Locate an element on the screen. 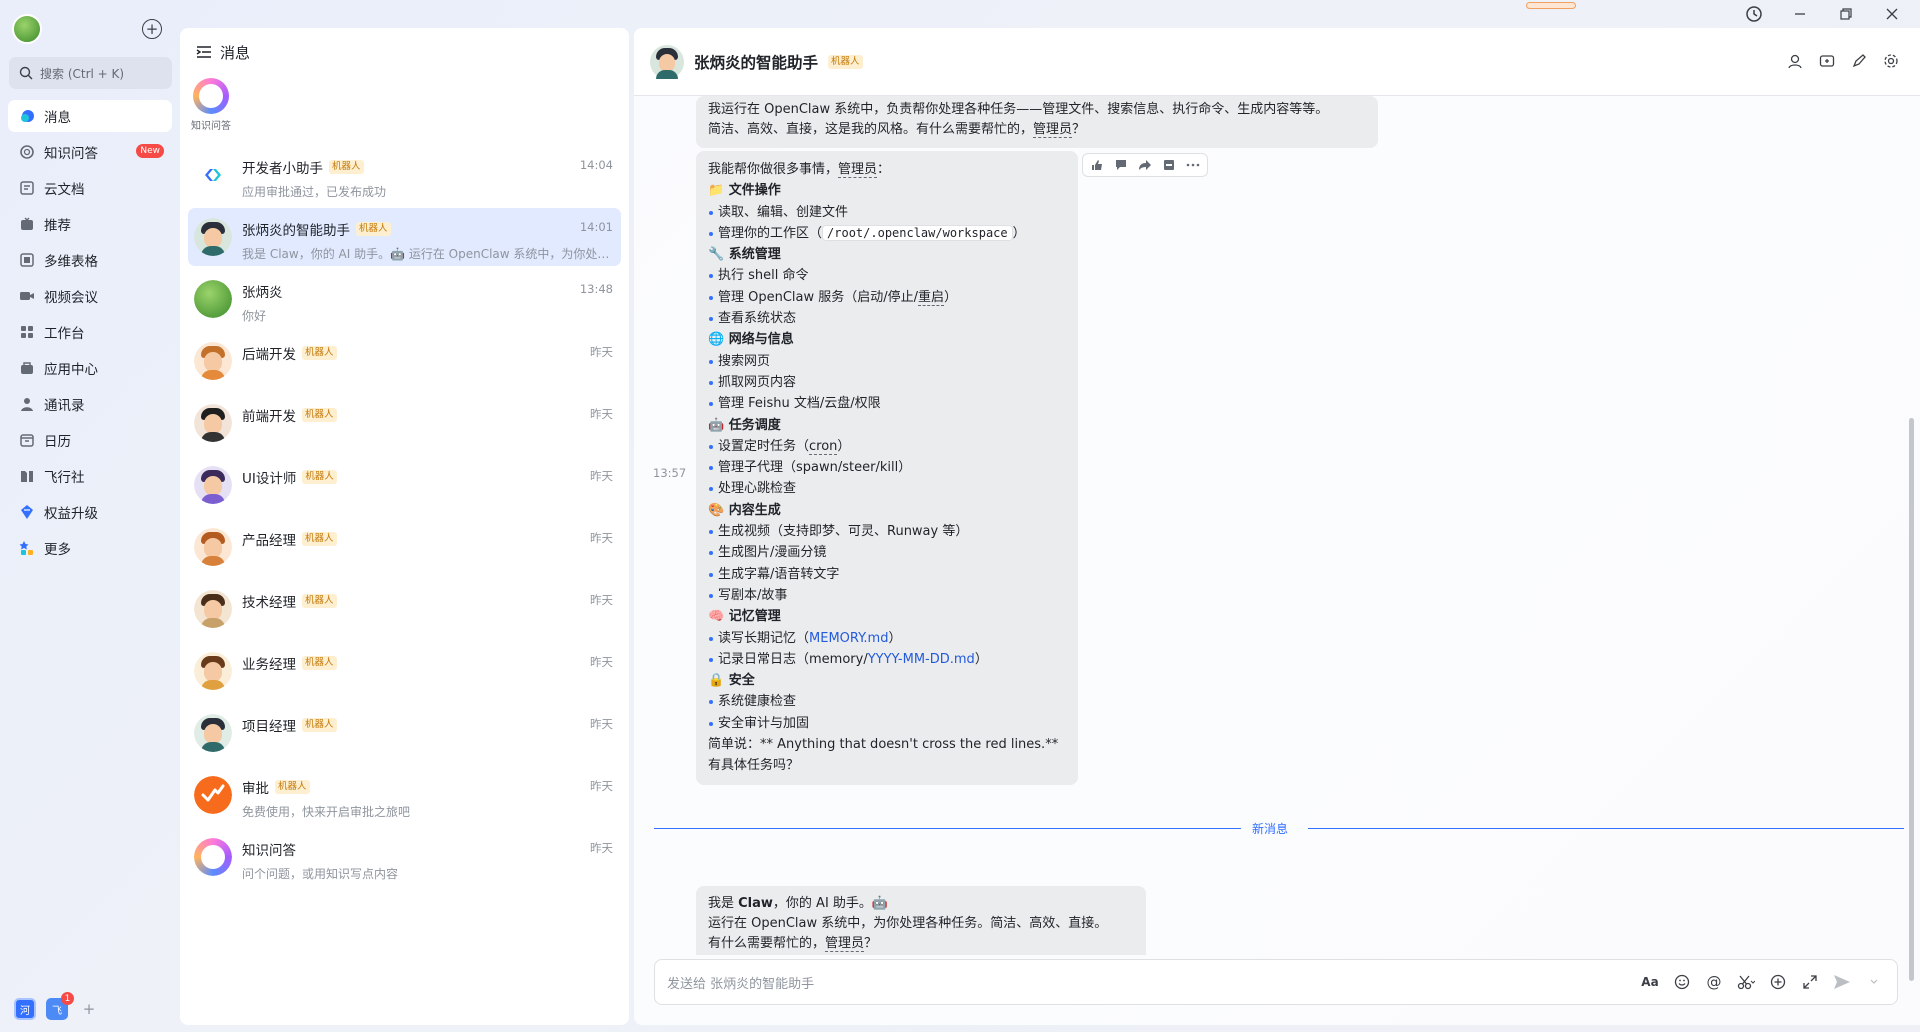 The height and width of the screenshot is (1032, 1920). create-plus-icon: + is located at coordinates (152, 29).